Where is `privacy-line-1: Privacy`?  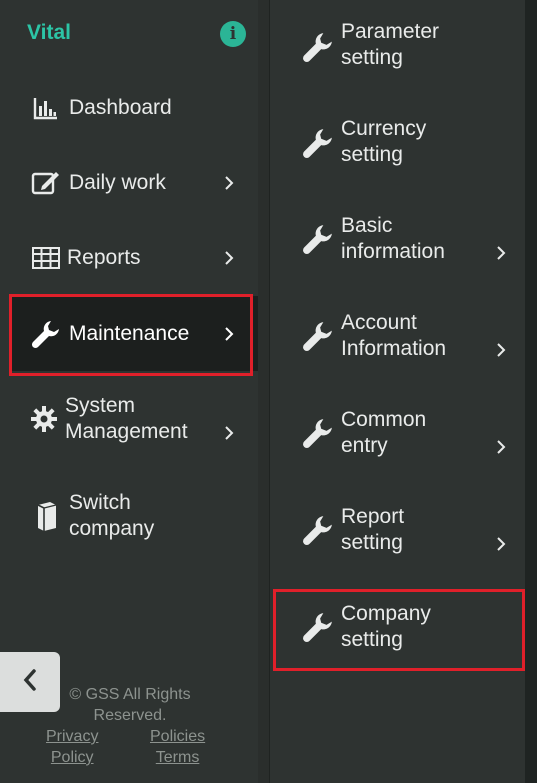
privacy-line-1: Privacy is located at coordinates (72, 736).